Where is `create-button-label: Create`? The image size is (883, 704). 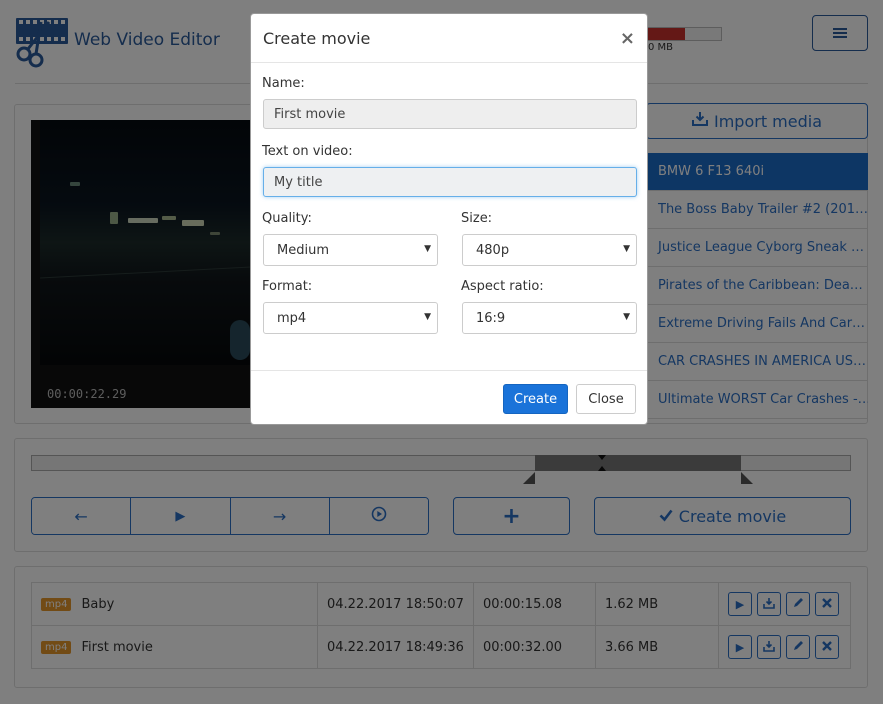 create-button-label: Create is located at coordinates (535, 399).